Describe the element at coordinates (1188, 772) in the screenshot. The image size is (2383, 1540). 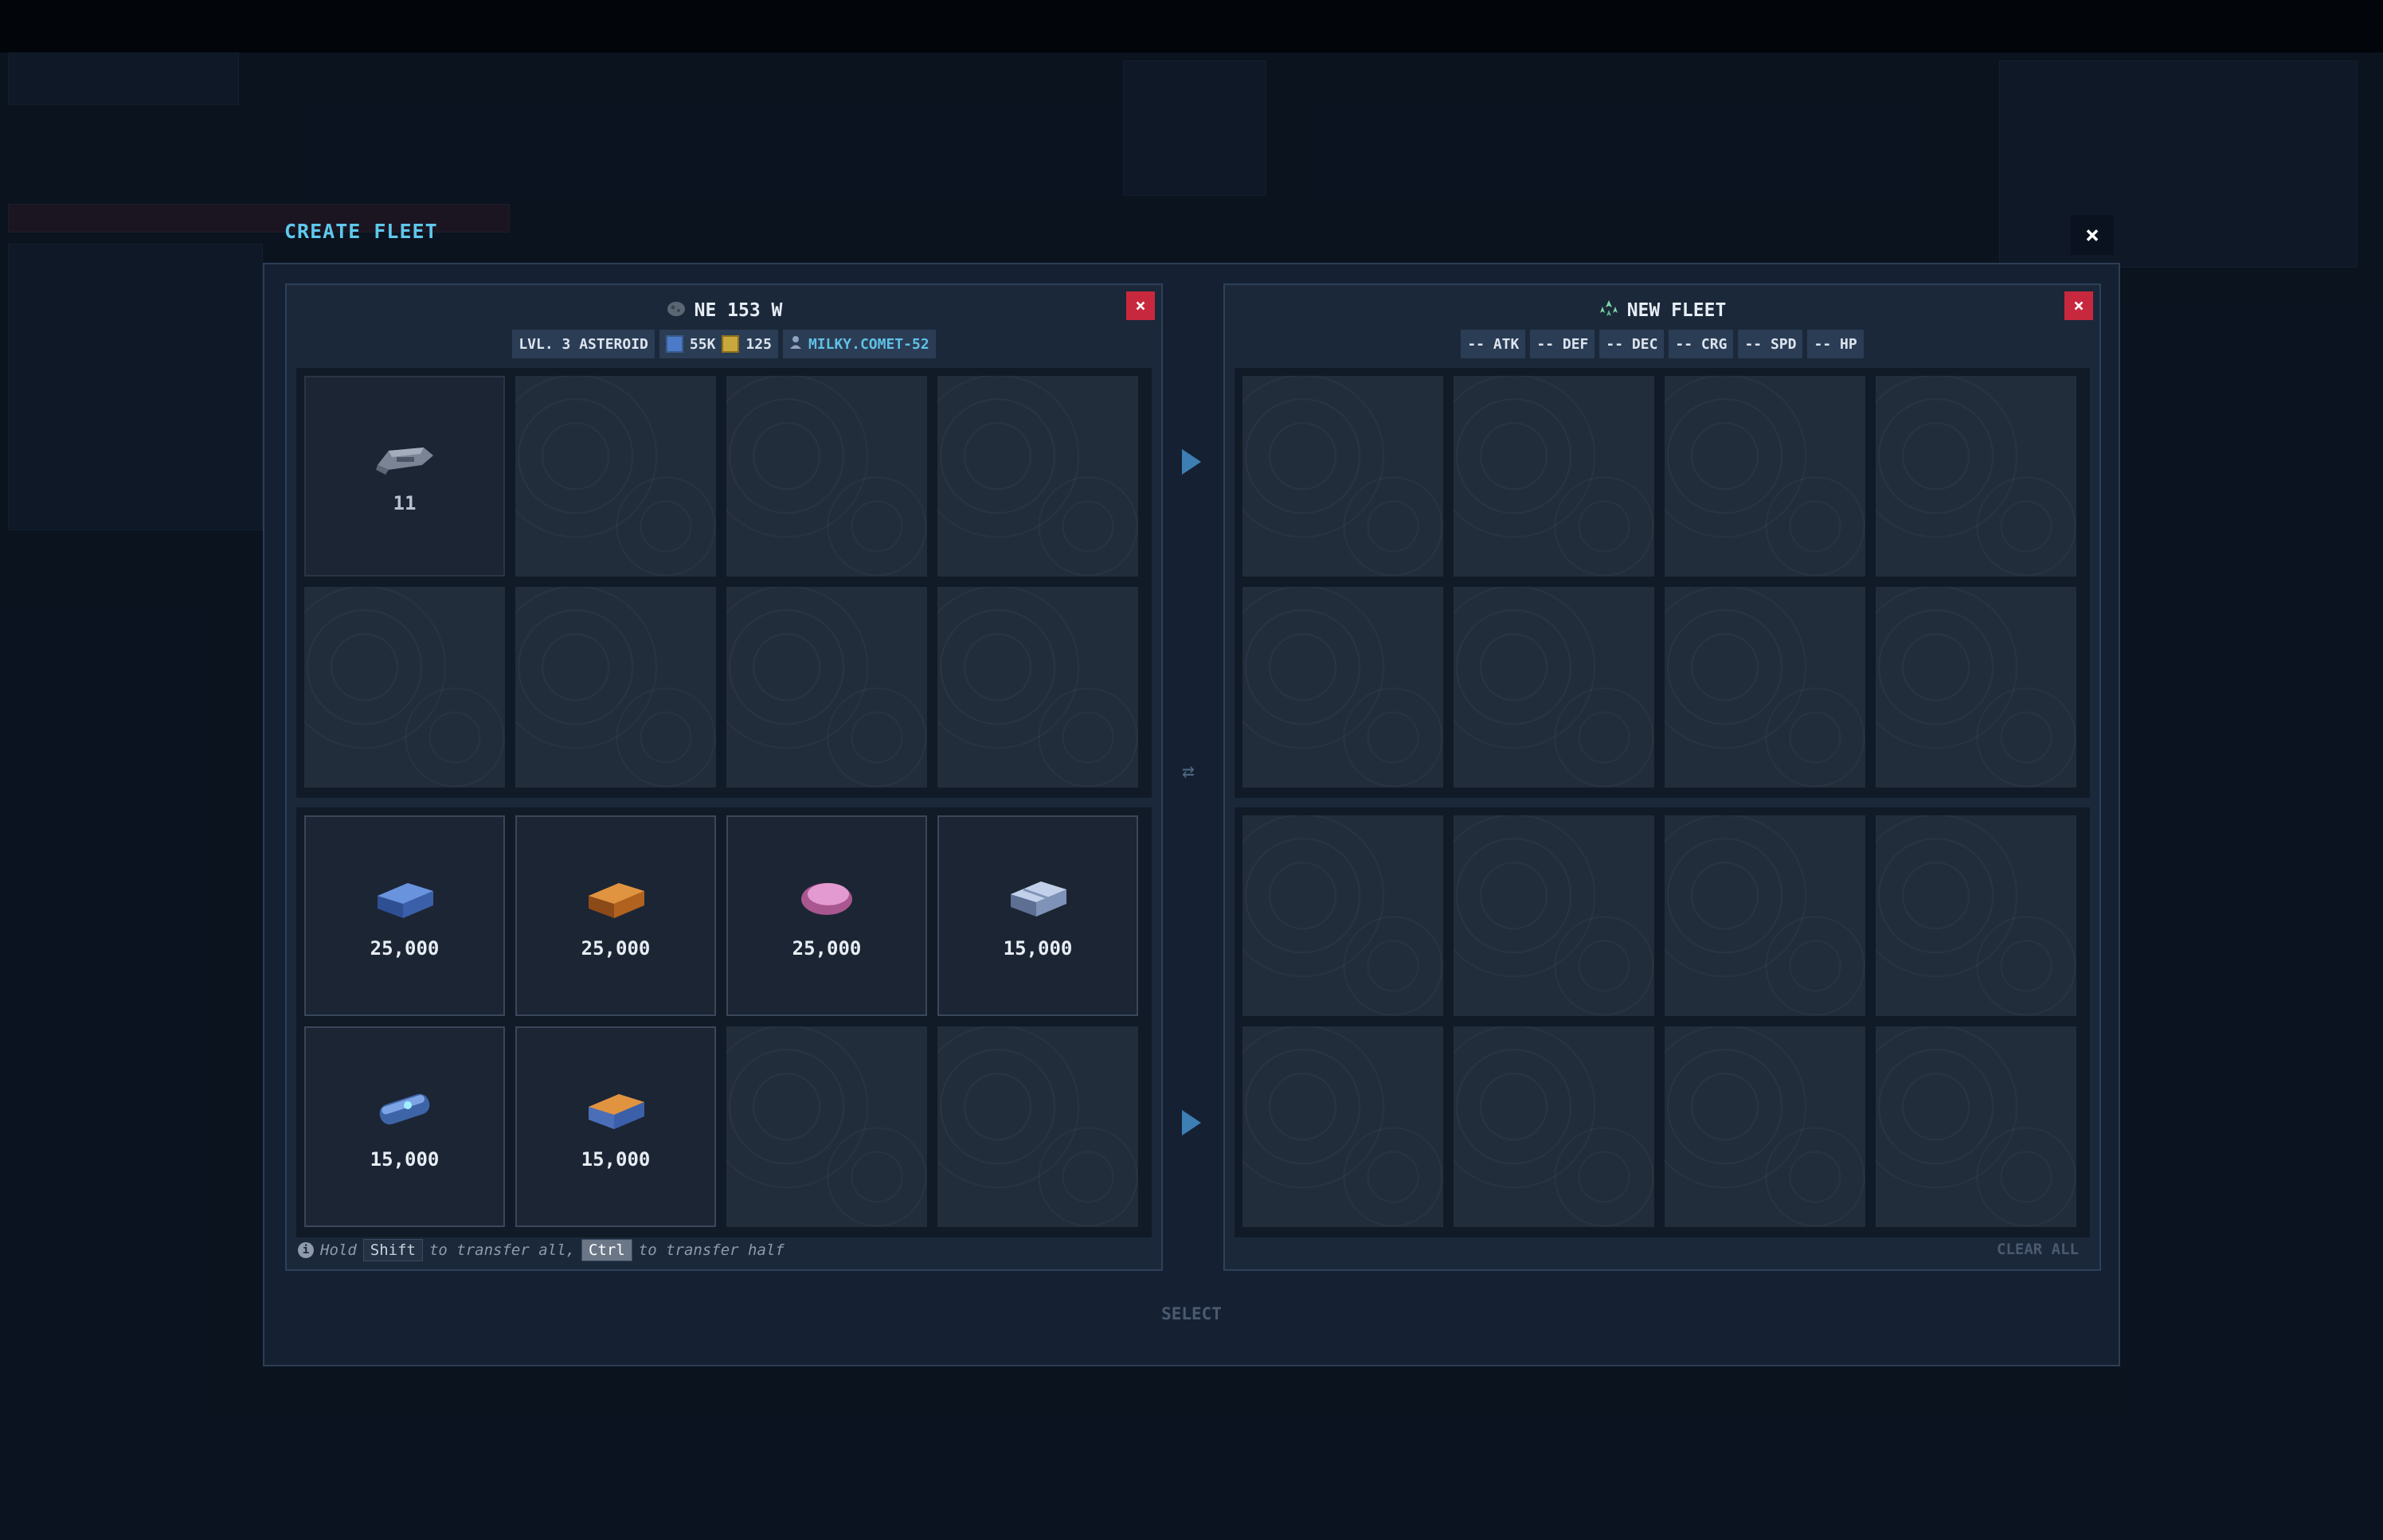
I see `swap-icon: ⇄` at that location.